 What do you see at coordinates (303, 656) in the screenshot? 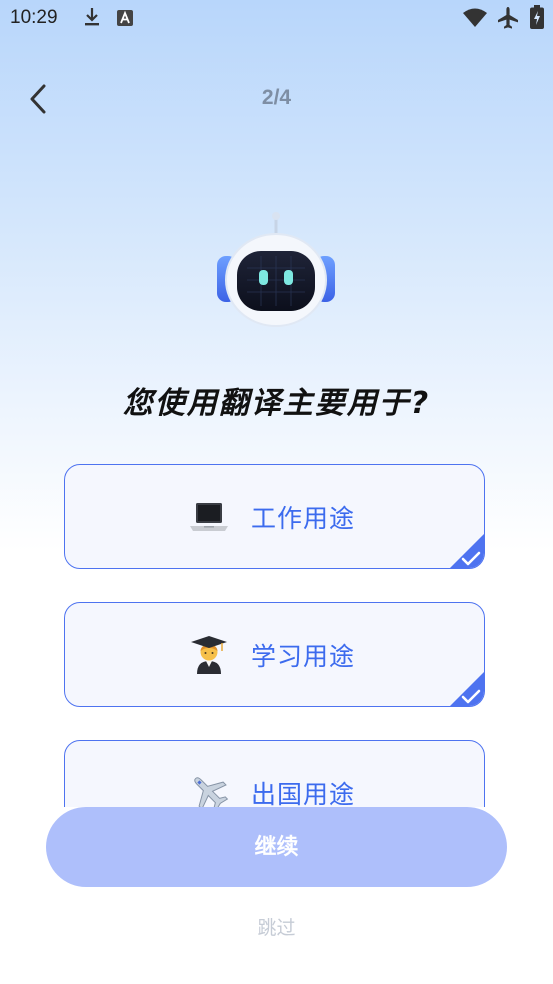
I see `option-label: 学习用途` at bounding box center [303, 656].